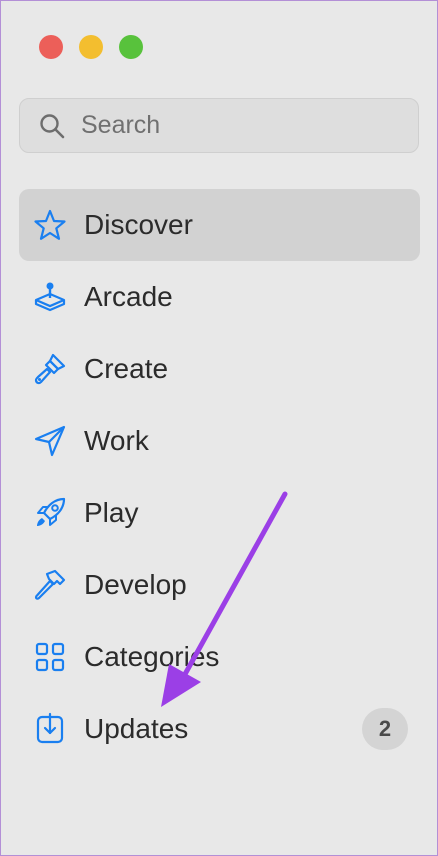  I want to click on search-icon, so click(52, 125).